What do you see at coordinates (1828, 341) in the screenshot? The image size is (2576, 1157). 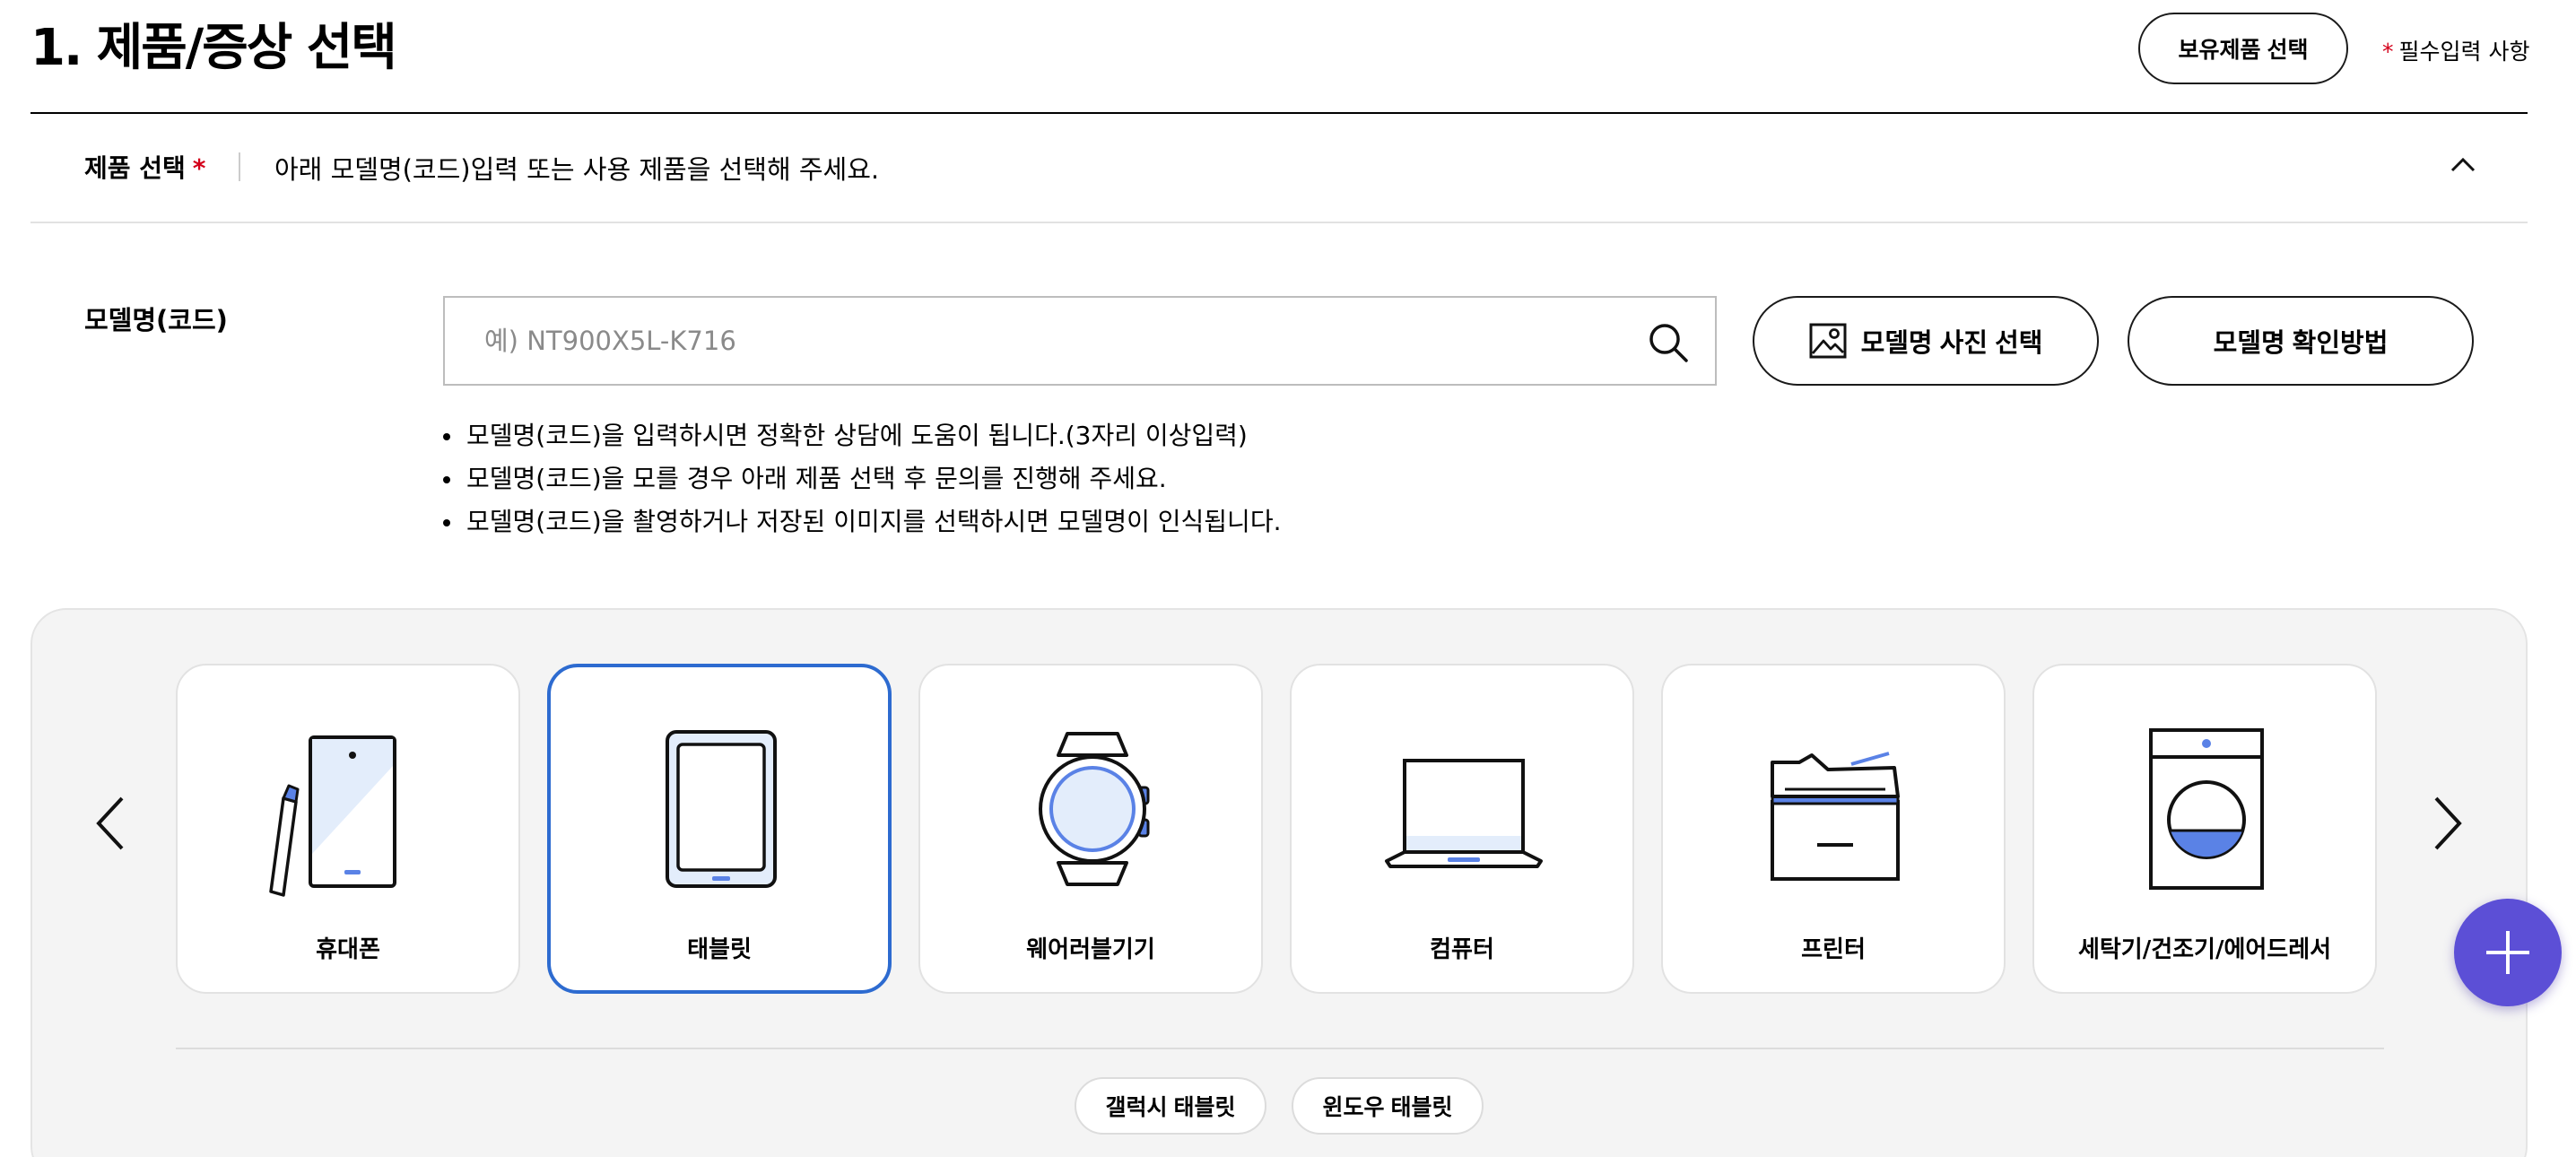 I see `image-icon` at bounding box center [1828, 341].